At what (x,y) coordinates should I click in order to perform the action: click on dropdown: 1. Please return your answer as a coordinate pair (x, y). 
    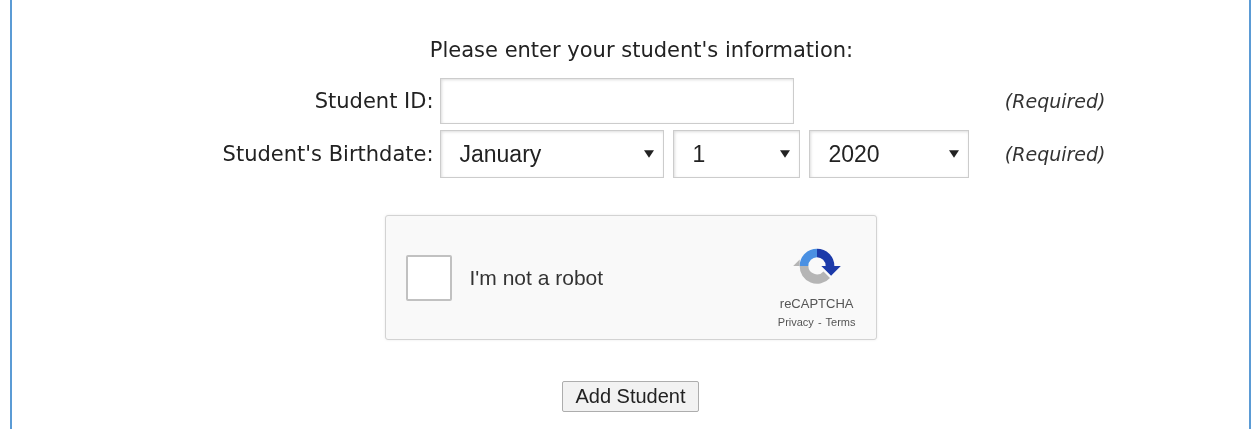
    Looking at the image, I should click on (736, 154).